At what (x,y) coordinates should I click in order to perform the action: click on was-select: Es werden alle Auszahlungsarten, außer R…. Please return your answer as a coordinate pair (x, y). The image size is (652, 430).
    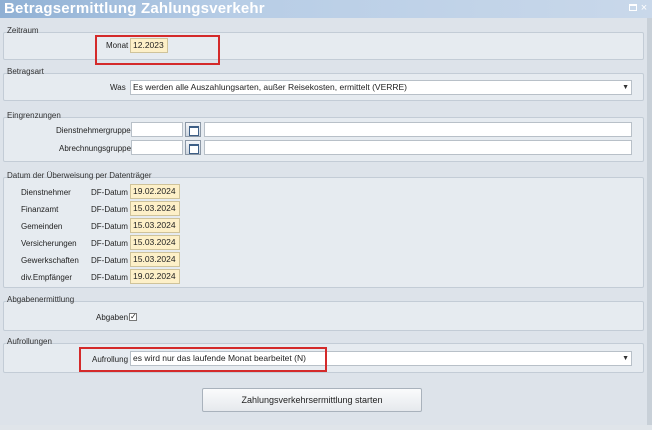
    Looking at the image, I should click on (381, 87).